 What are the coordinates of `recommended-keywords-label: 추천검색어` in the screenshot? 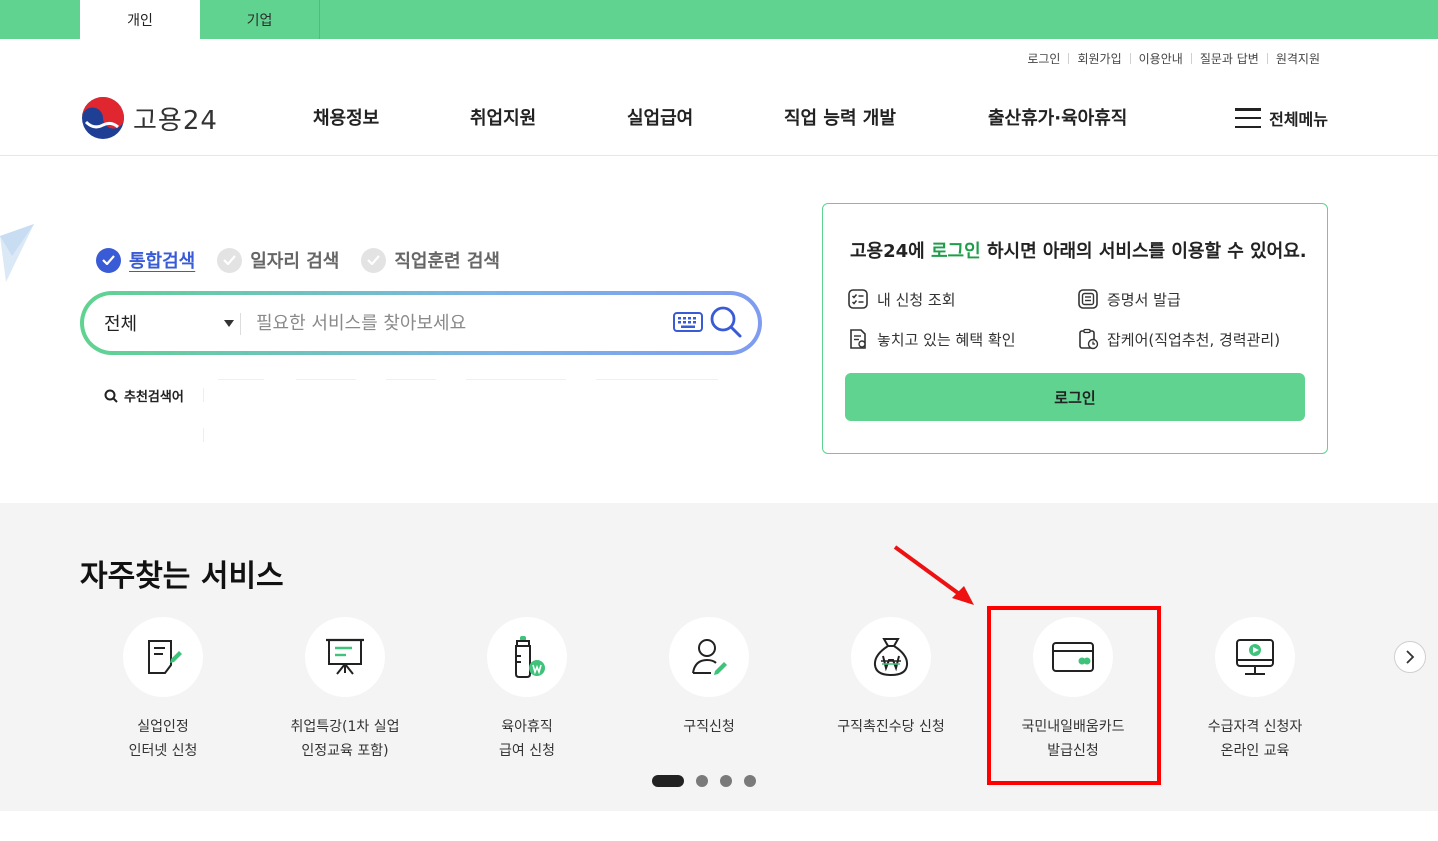 It's located at (144, 395).